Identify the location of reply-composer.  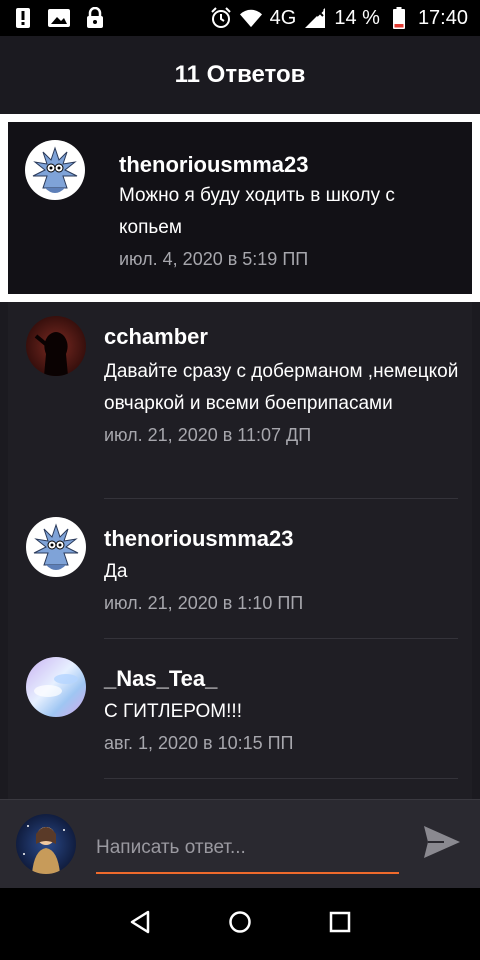
(240, 843).